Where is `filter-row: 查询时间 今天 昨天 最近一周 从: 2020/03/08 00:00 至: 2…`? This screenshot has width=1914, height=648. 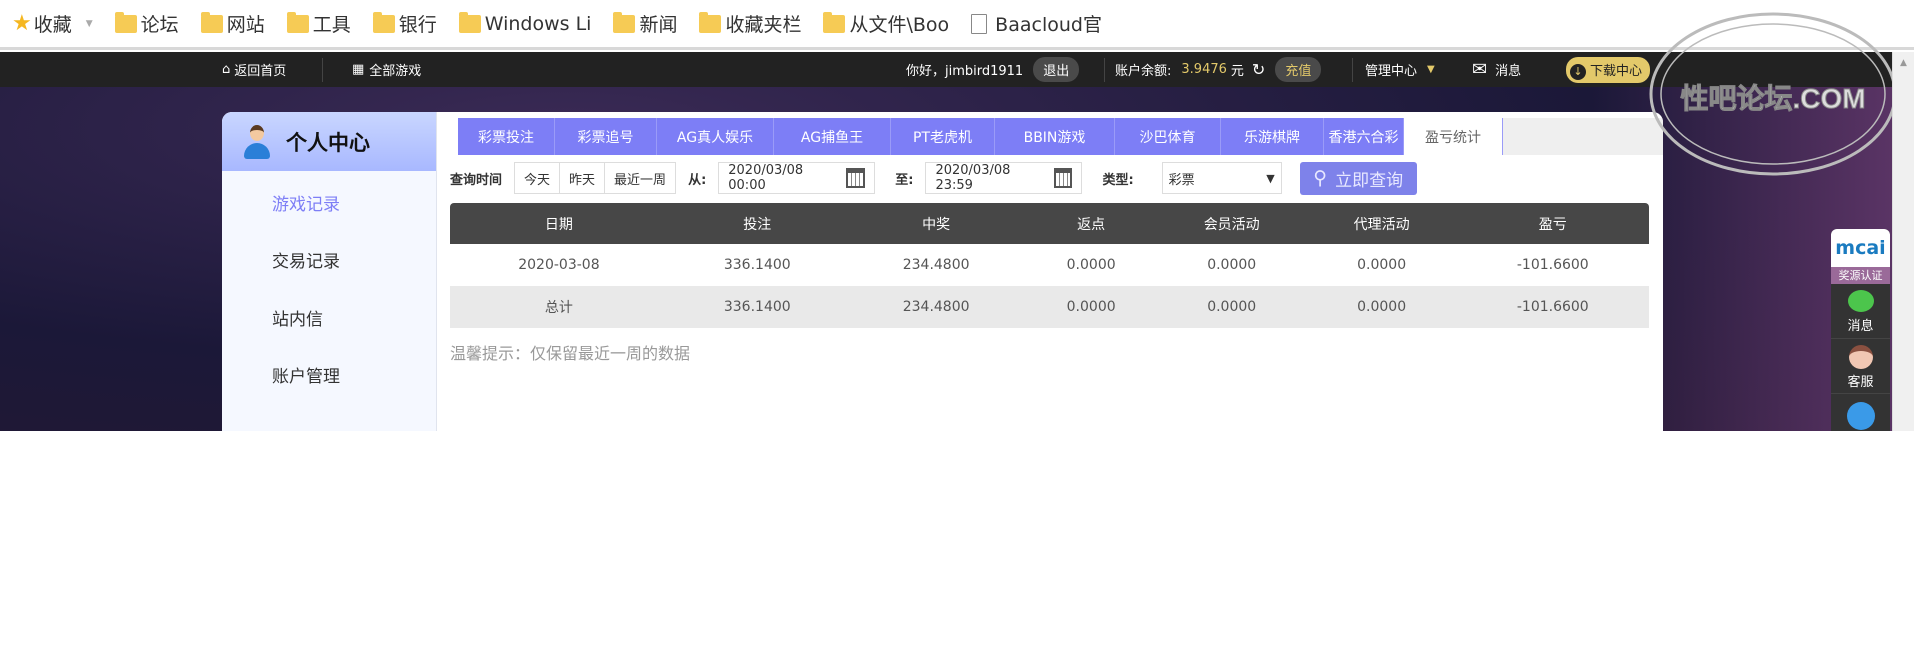 filter-row: 查询时间 今天 昨天 最近一周 从: 2020/03/08 00:00 至: 2… is located at coordinates (933, 178).